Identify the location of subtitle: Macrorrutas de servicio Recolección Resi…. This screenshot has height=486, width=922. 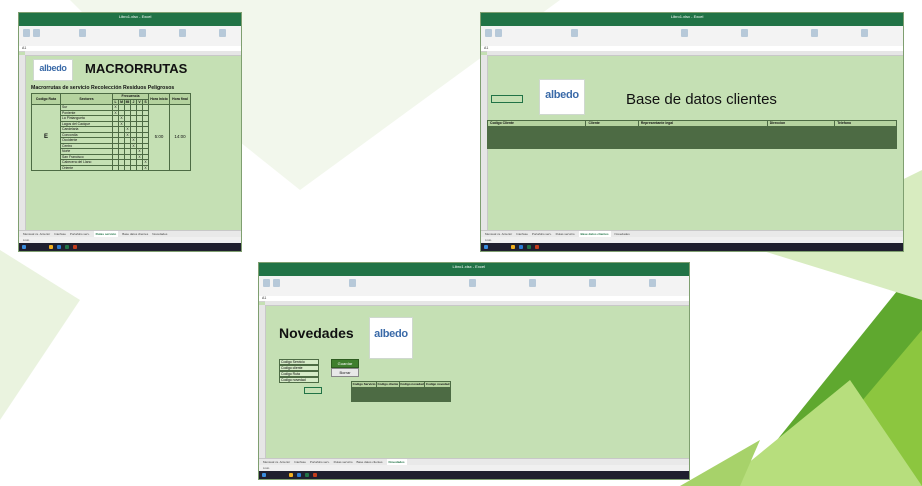
(103, 88).